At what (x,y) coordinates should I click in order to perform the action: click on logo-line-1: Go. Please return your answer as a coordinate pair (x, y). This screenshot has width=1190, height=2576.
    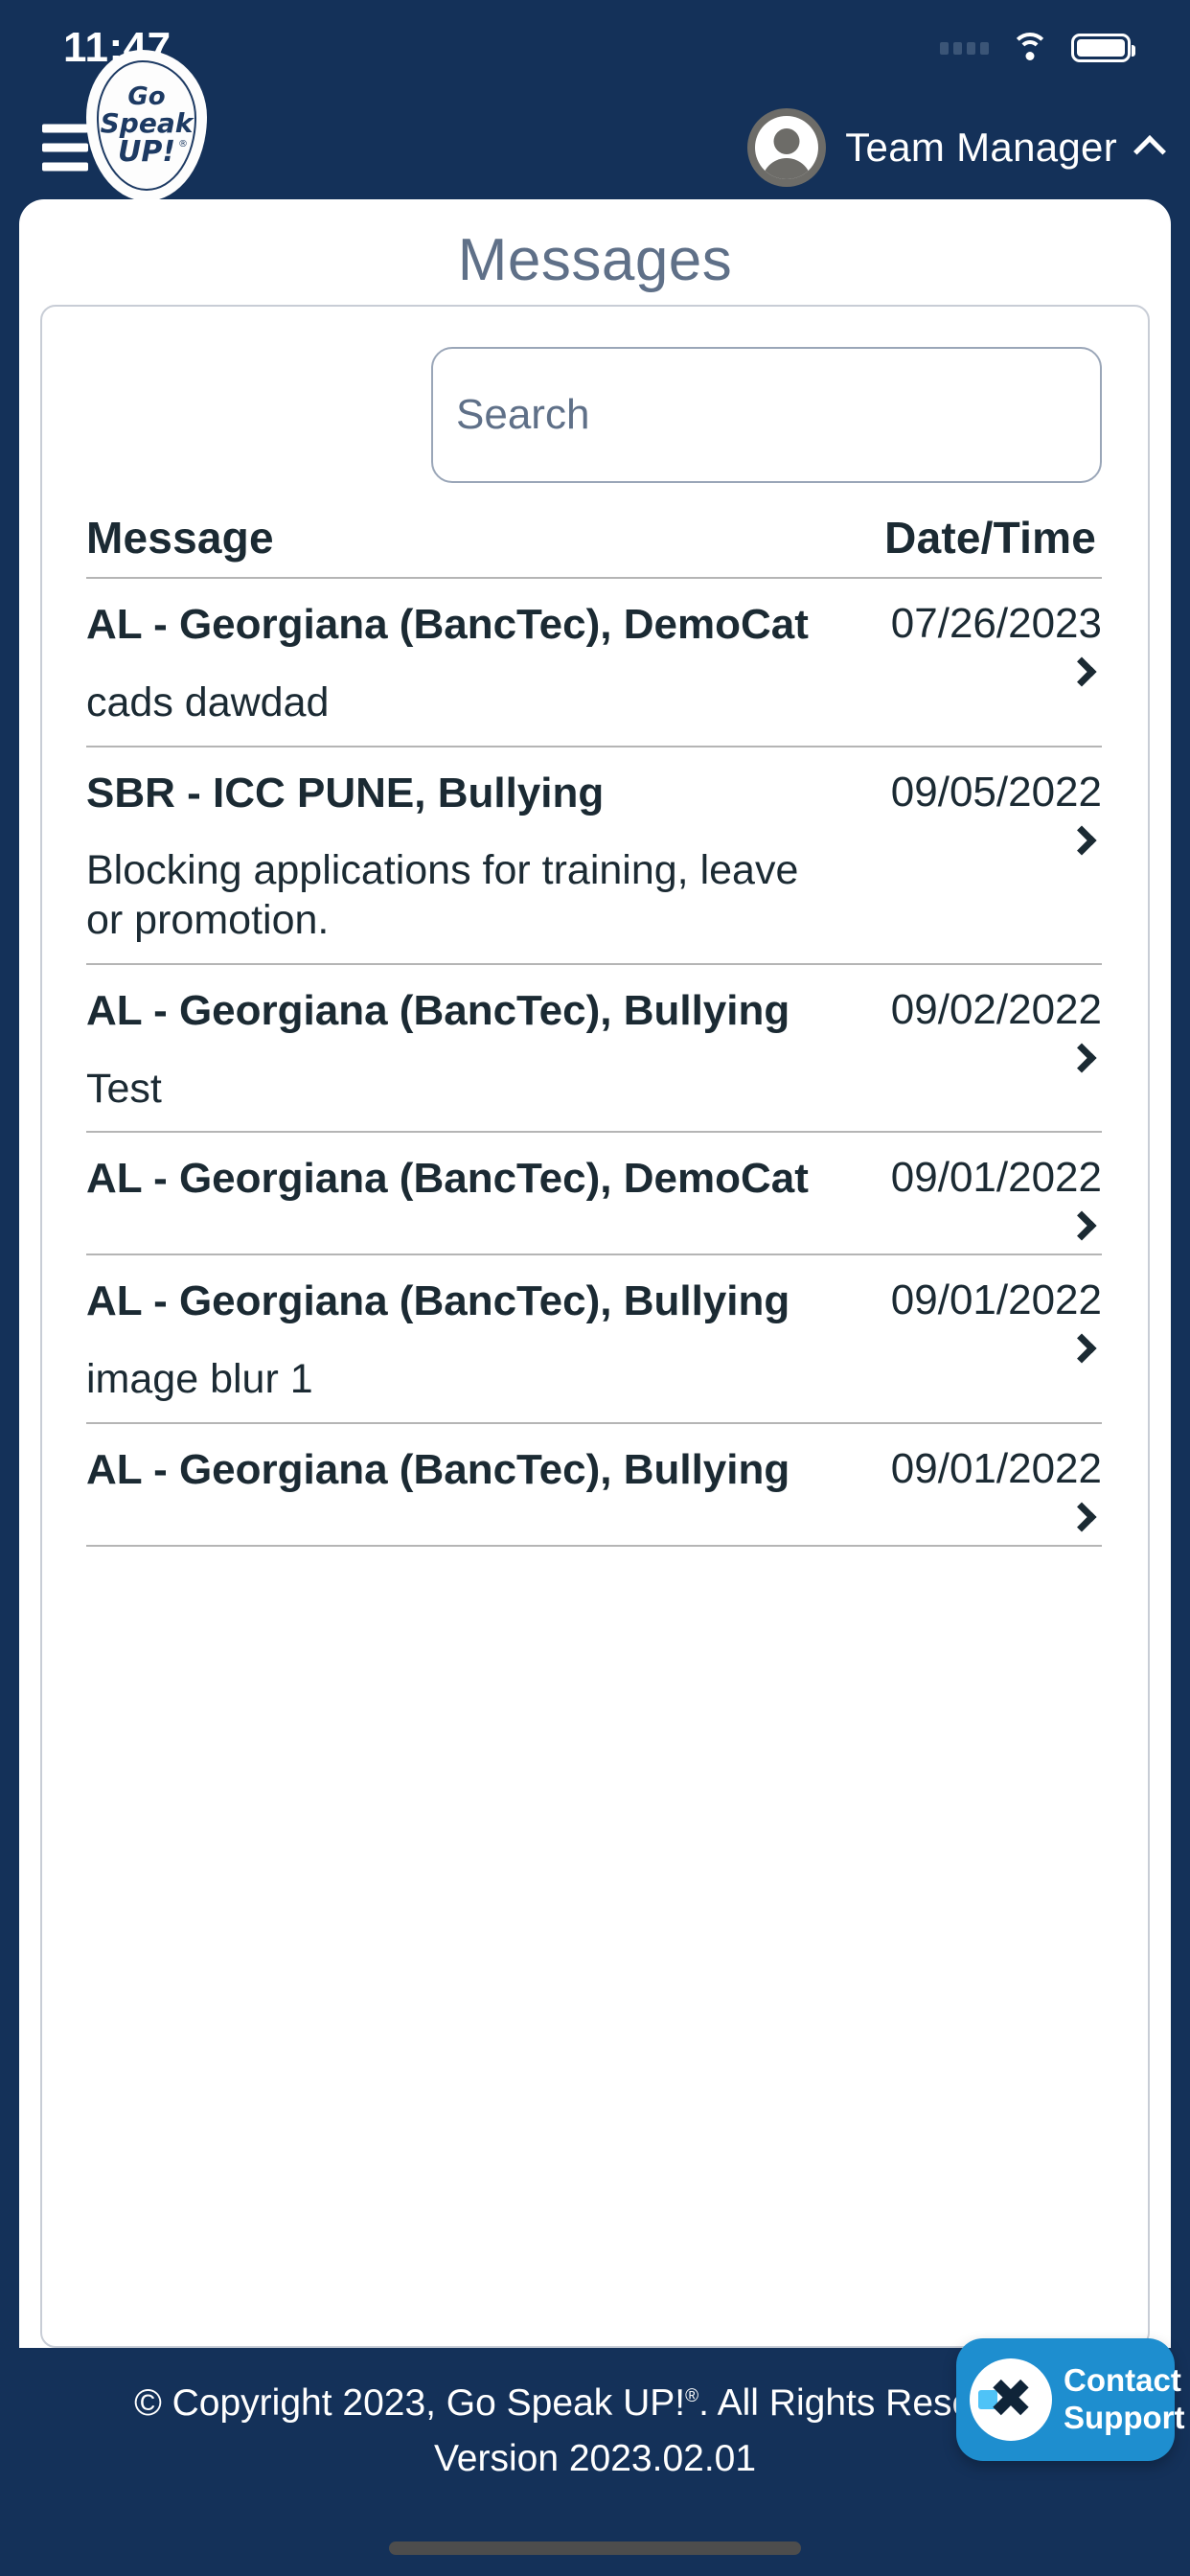
    Looking at the image, I should click on (147, 96).